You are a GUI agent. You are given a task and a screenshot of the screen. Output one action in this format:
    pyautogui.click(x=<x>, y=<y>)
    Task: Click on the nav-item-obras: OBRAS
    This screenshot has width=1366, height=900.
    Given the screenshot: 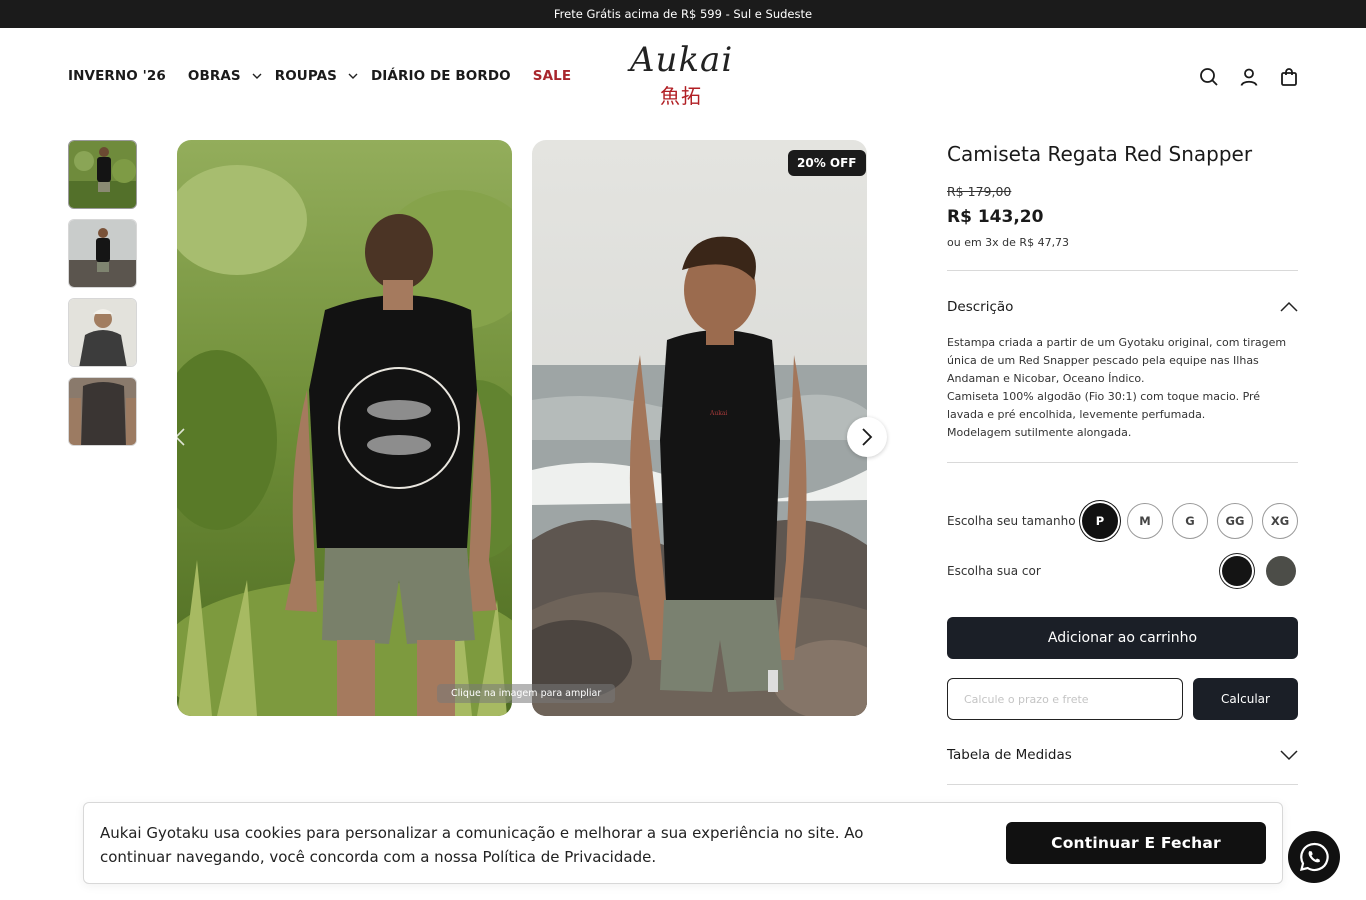 What is the action you would take?
    pyautogui.click(x=225, y=76)
    